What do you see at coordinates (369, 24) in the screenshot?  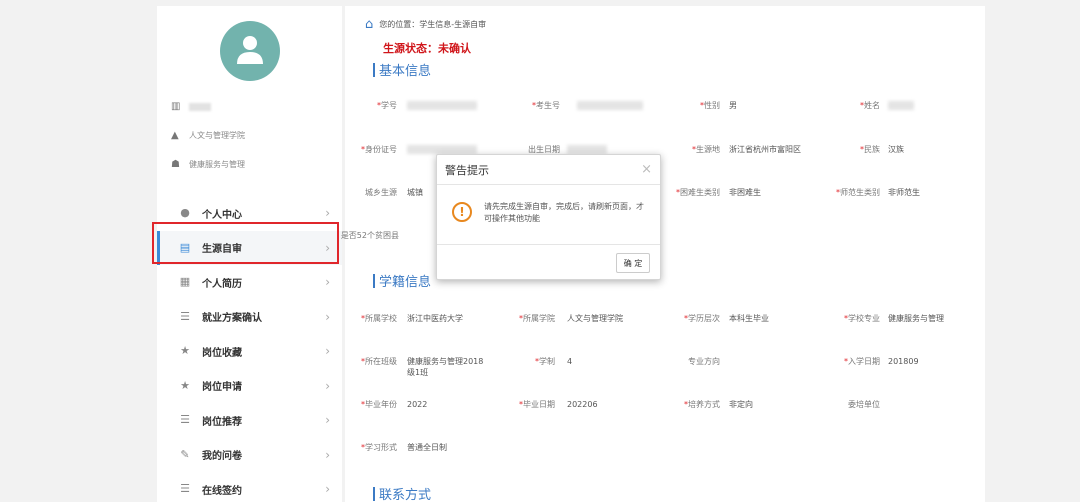 I see `home-icon: ⌂` at bounding box center [369, 24].